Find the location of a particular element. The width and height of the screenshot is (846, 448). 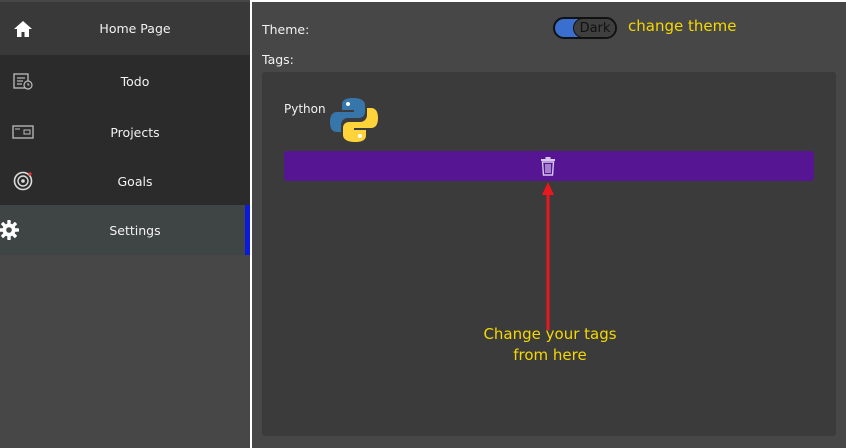

tags-label: Tags: is located at coordinates (278, 59).